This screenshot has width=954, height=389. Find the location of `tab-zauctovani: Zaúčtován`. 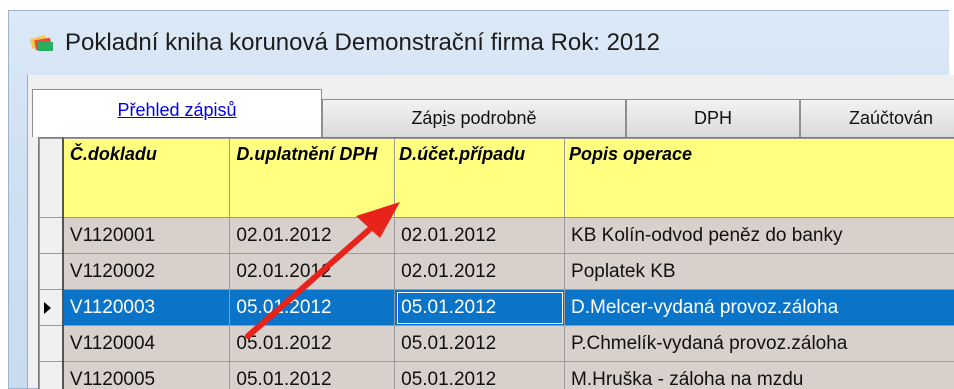

tab-zauctovani: Zaúčtován is located at coordinates (877, 118).